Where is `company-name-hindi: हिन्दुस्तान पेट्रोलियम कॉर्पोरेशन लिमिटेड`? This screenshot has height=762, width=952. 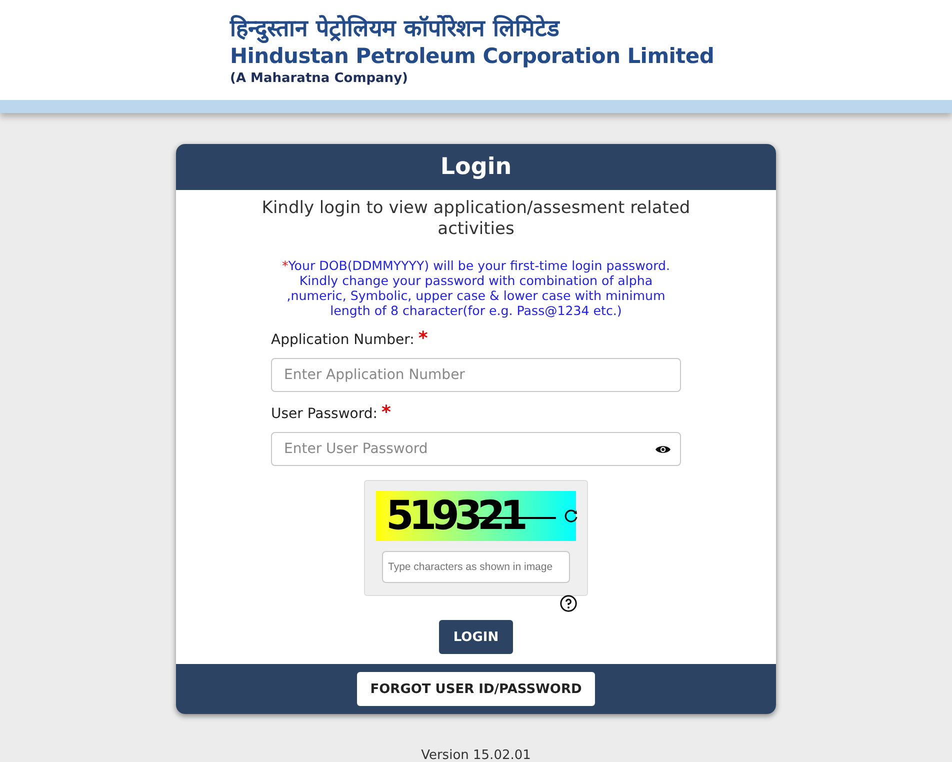 company-name-hindi: हिन्दुस्तान पेट्रोलियम कॉर्पोरेशन लिमिटेड is located at coordinates (395, 29).